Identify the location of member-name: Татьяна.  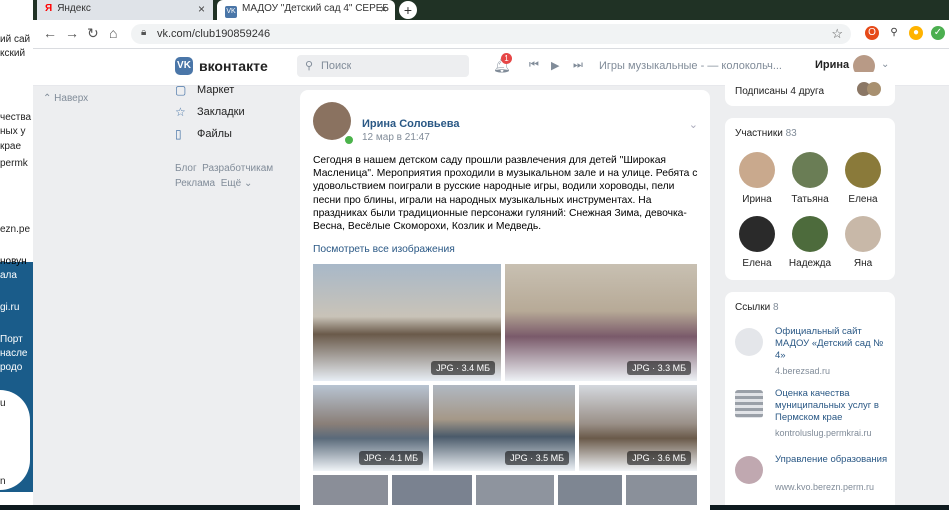
(810, 199).